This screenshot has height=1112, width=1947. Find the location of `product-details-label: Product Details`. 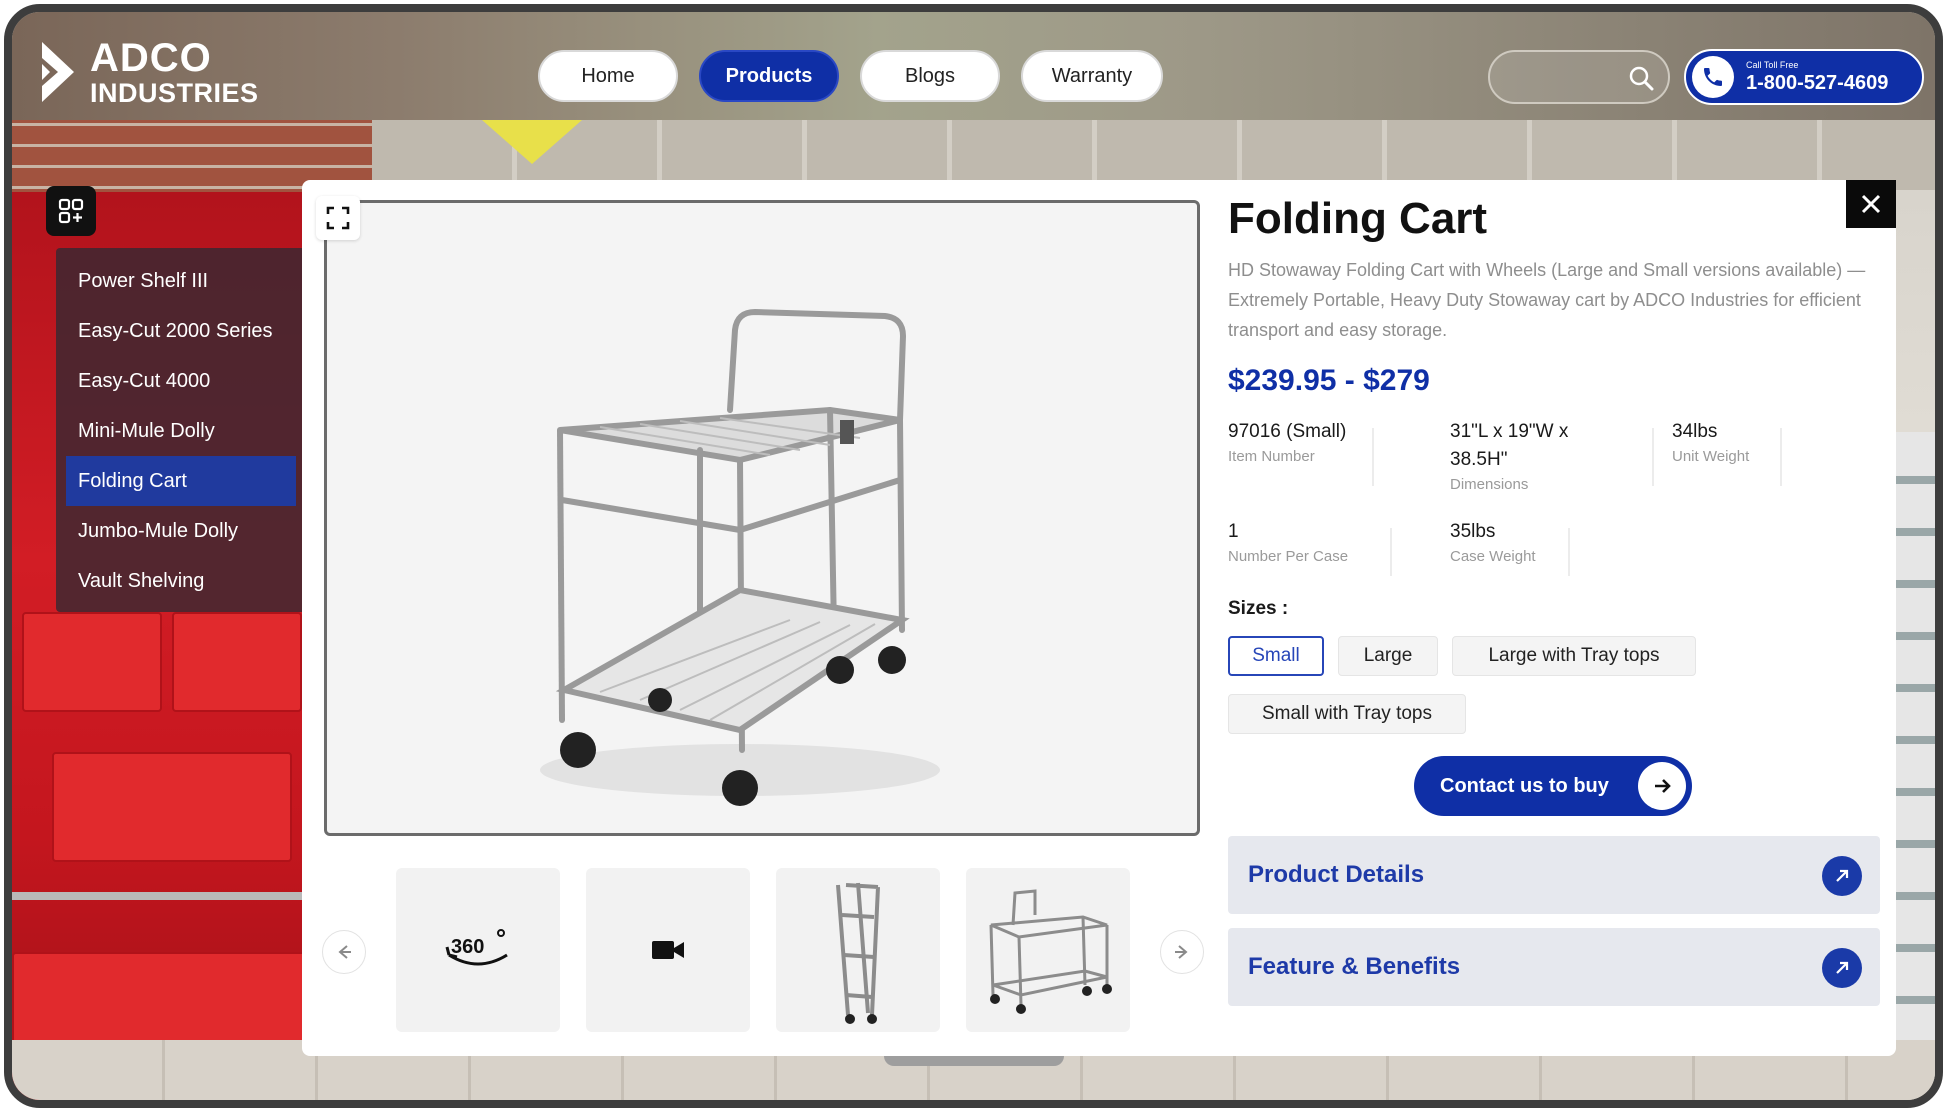

product-details-label: Product Details is located at coordinates (1336, 874).